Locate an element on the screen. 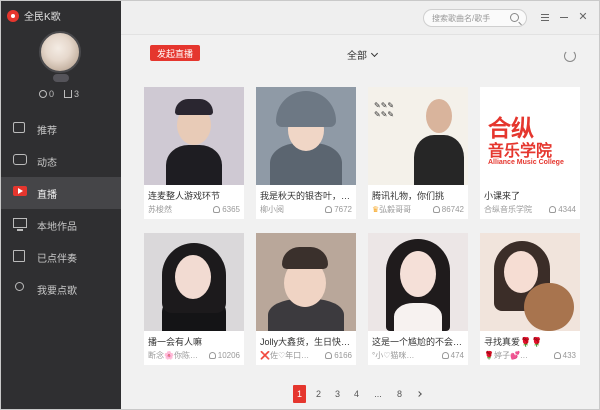 This screenshot has height=410, width=600. avatar is located at coordinates (60, 52).